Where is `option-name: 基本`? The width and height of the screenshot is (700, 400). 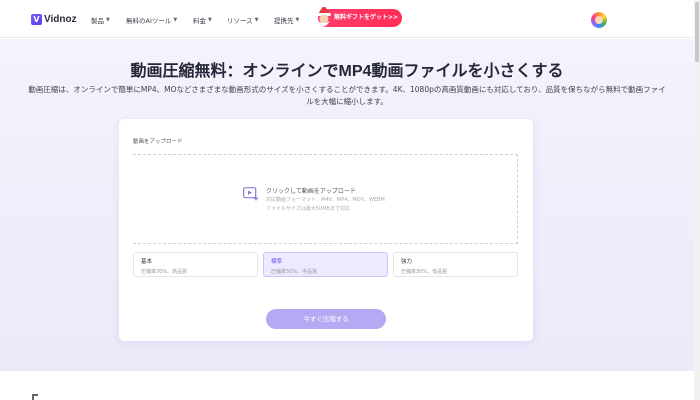 option-name: 基本 is located at coordinates (147, 262).